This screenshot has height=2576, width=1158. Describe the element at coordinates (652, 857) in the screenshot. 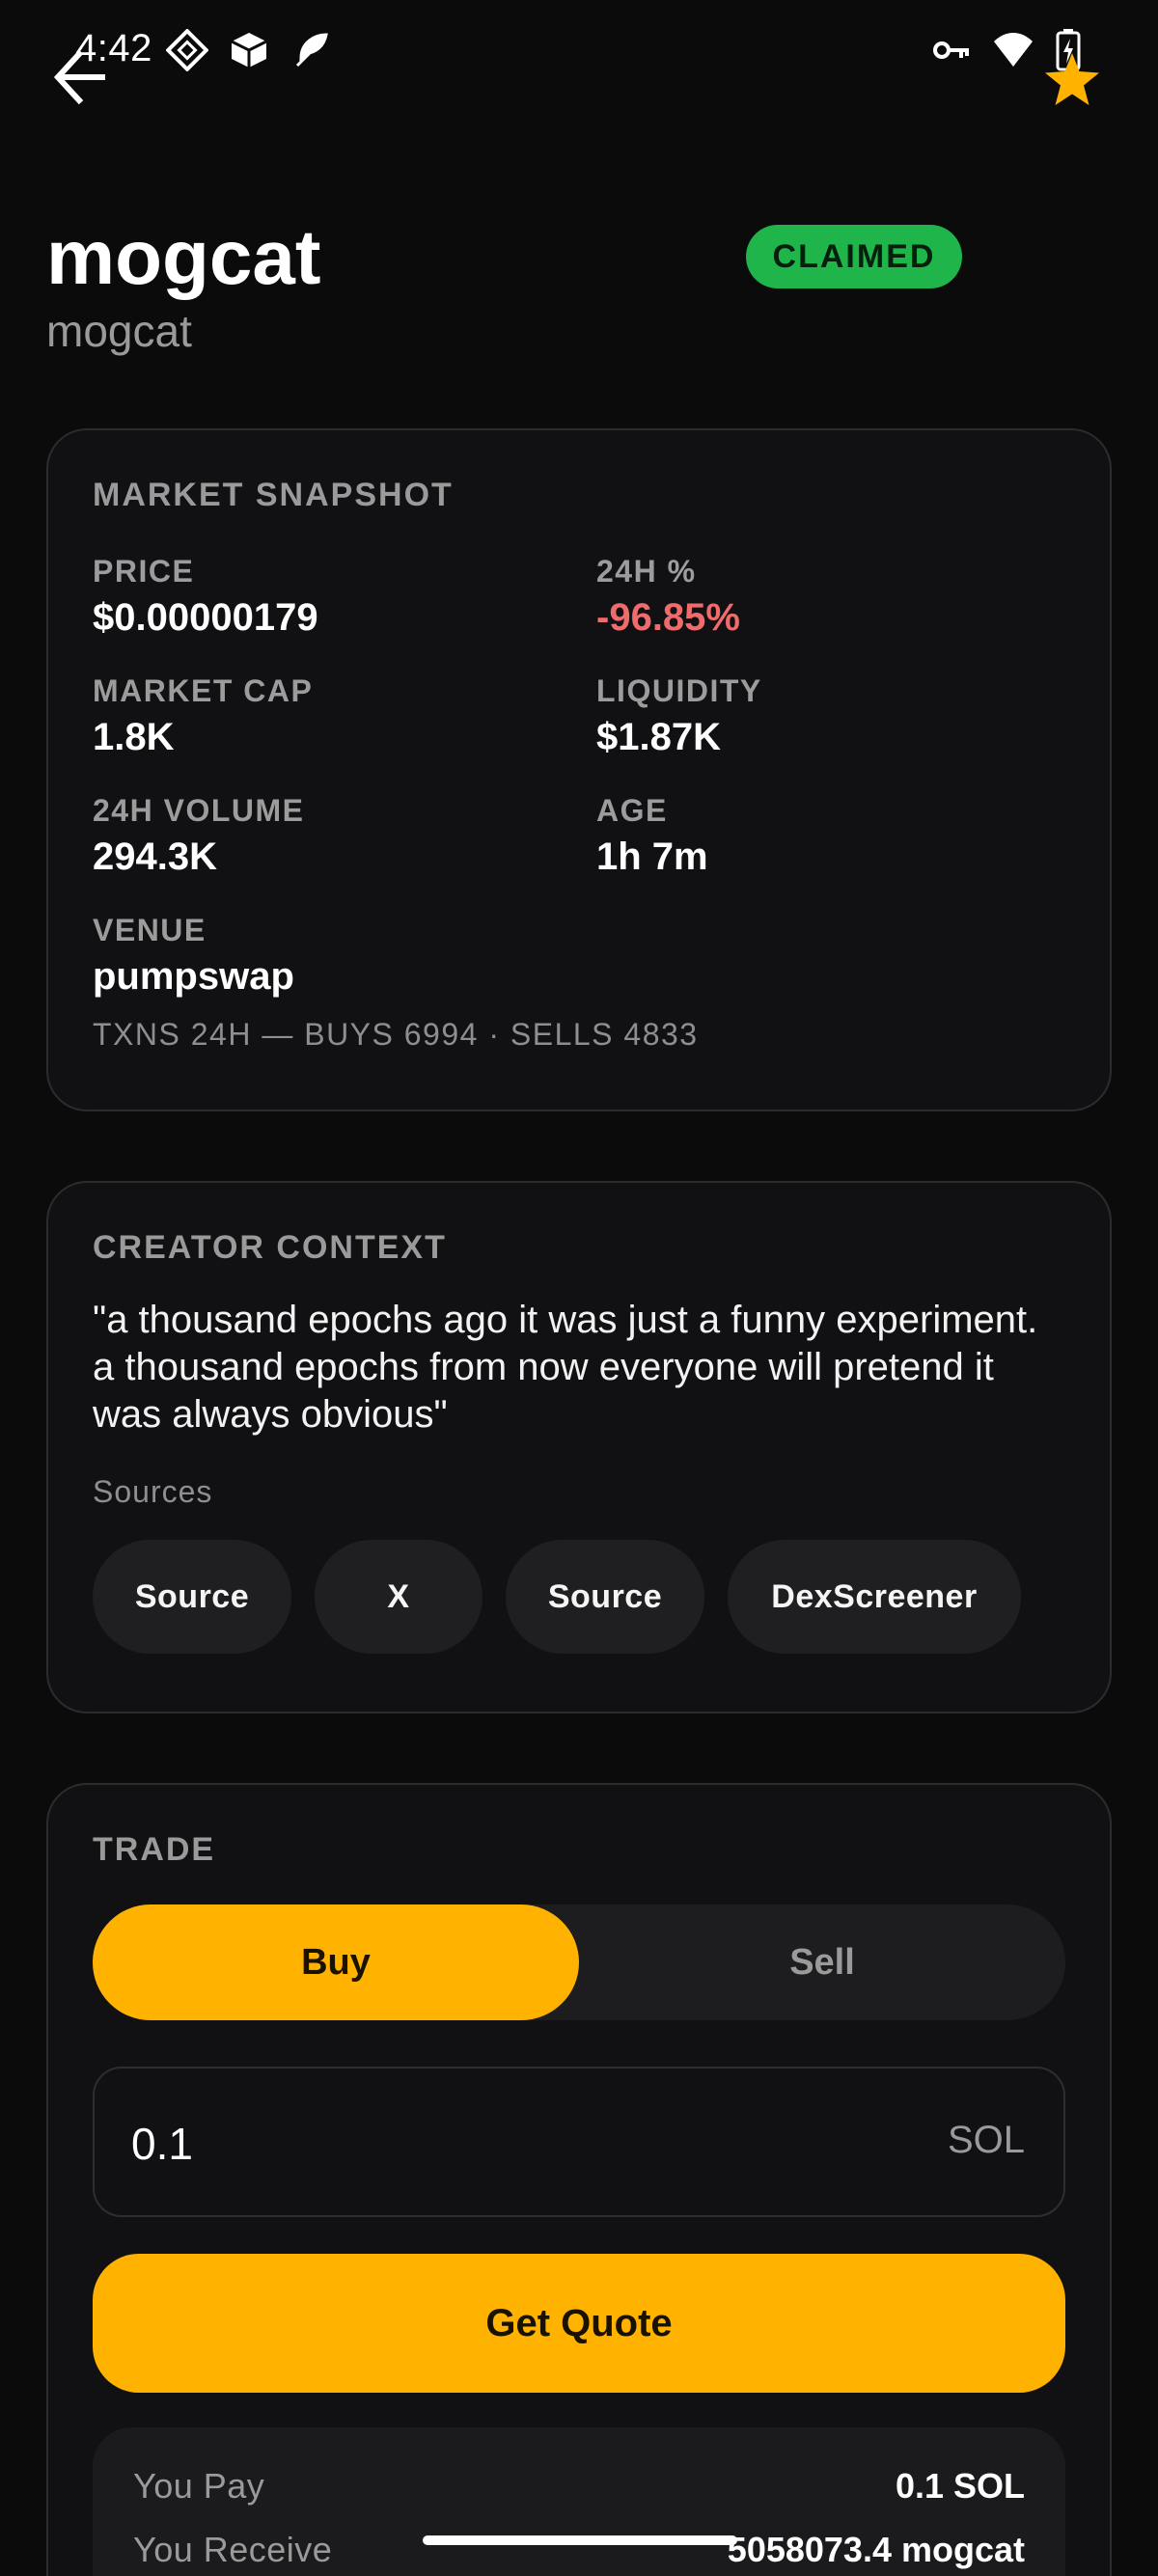

I see `age-value: 1h 7m` at that location.